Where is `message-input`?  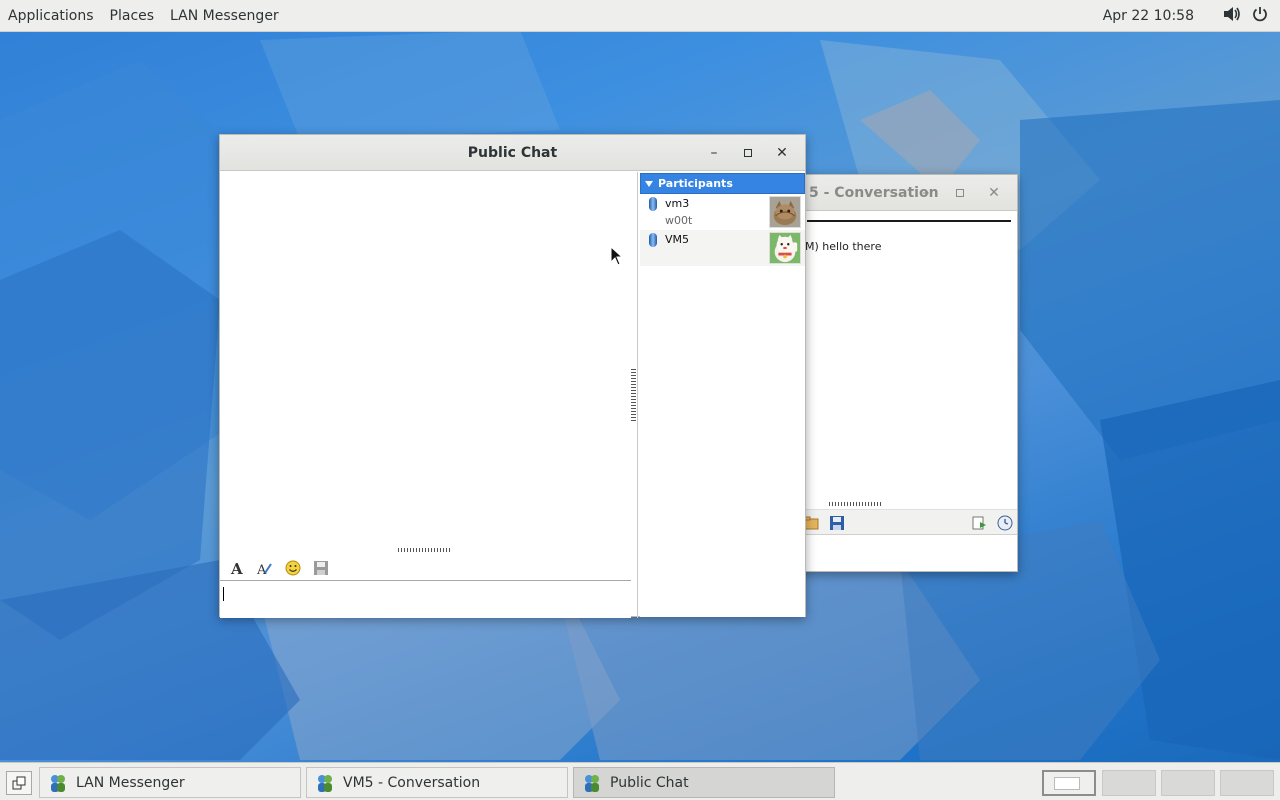
message-input is located at coordinates (425, 599).